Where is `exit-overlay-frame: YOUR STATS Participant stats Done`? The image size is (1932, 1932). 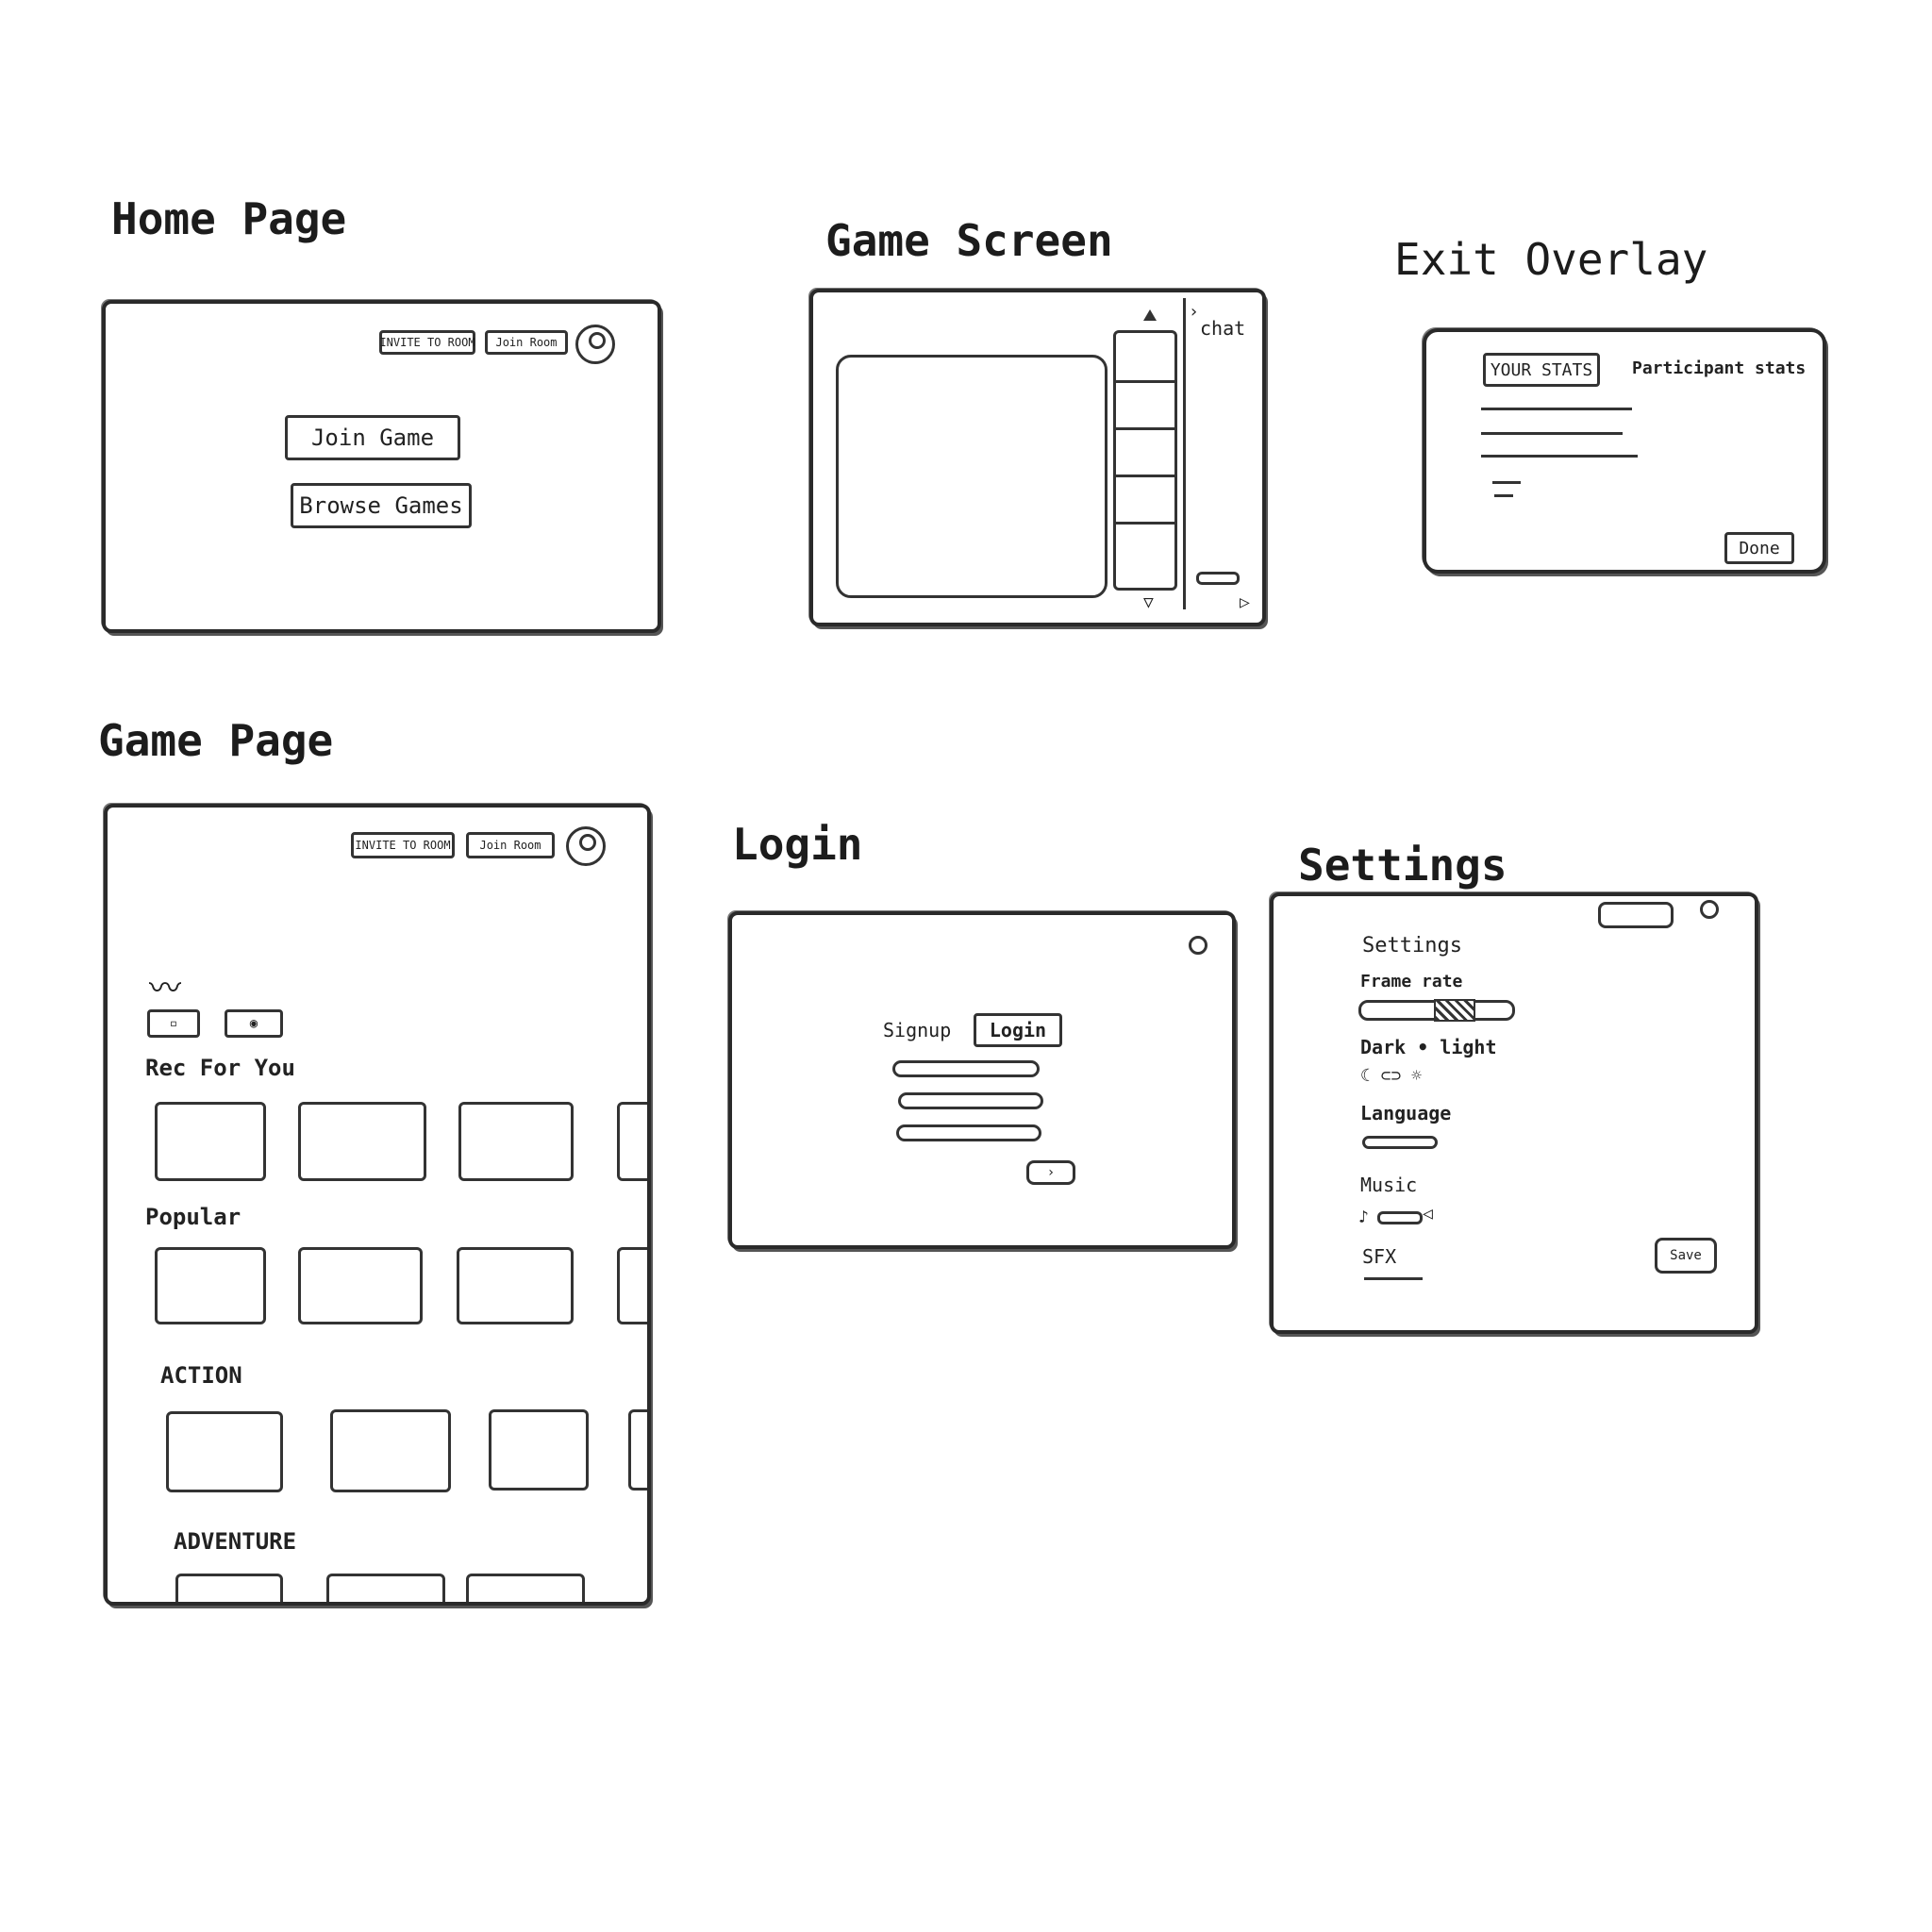 exit-overlay-frame: YOUR STATS Participant stats Done is located at coordinates (1625, 451).